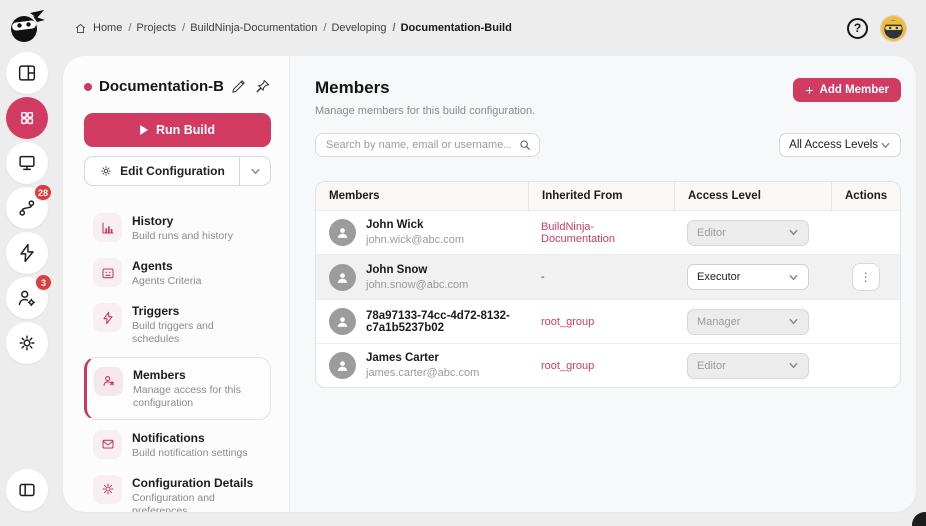 This screenshot has width=926, height=526. I want to click on access-level-filter: All Access Levels, so click(840, 145).